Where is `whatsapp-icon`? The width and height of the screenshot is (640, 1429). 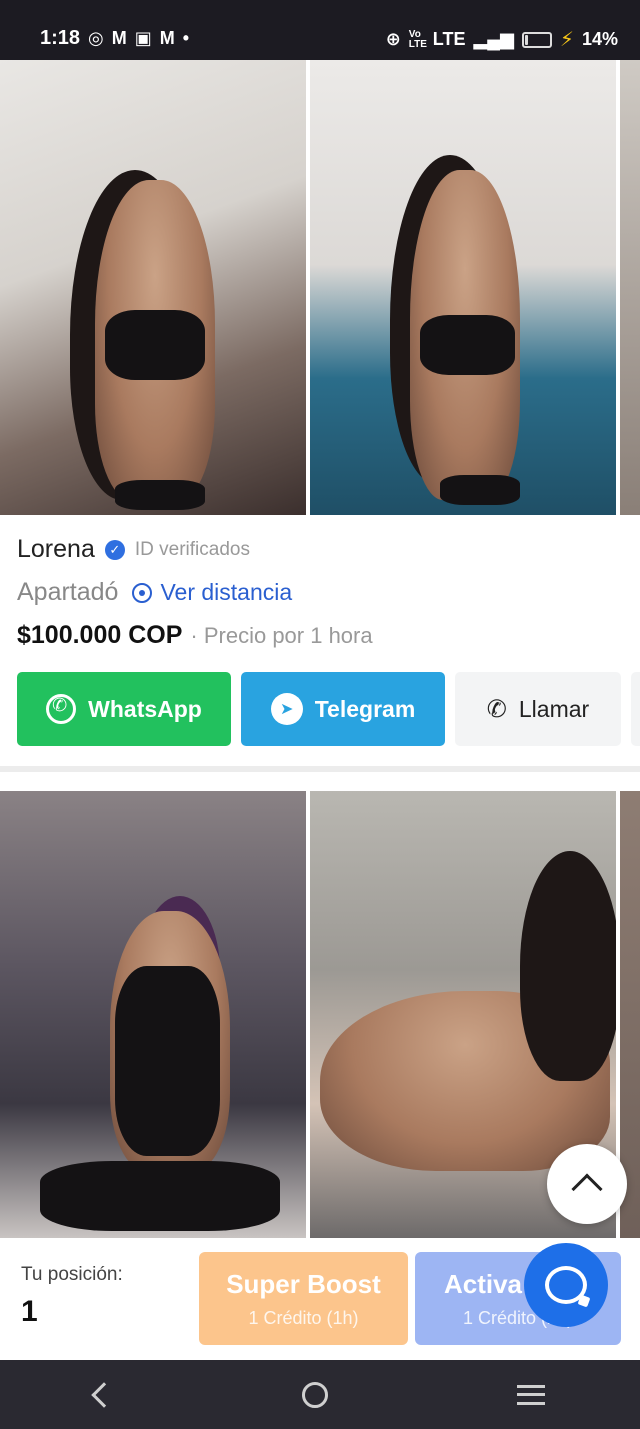 whatsapp-icon is located at coordinates (61, 709).